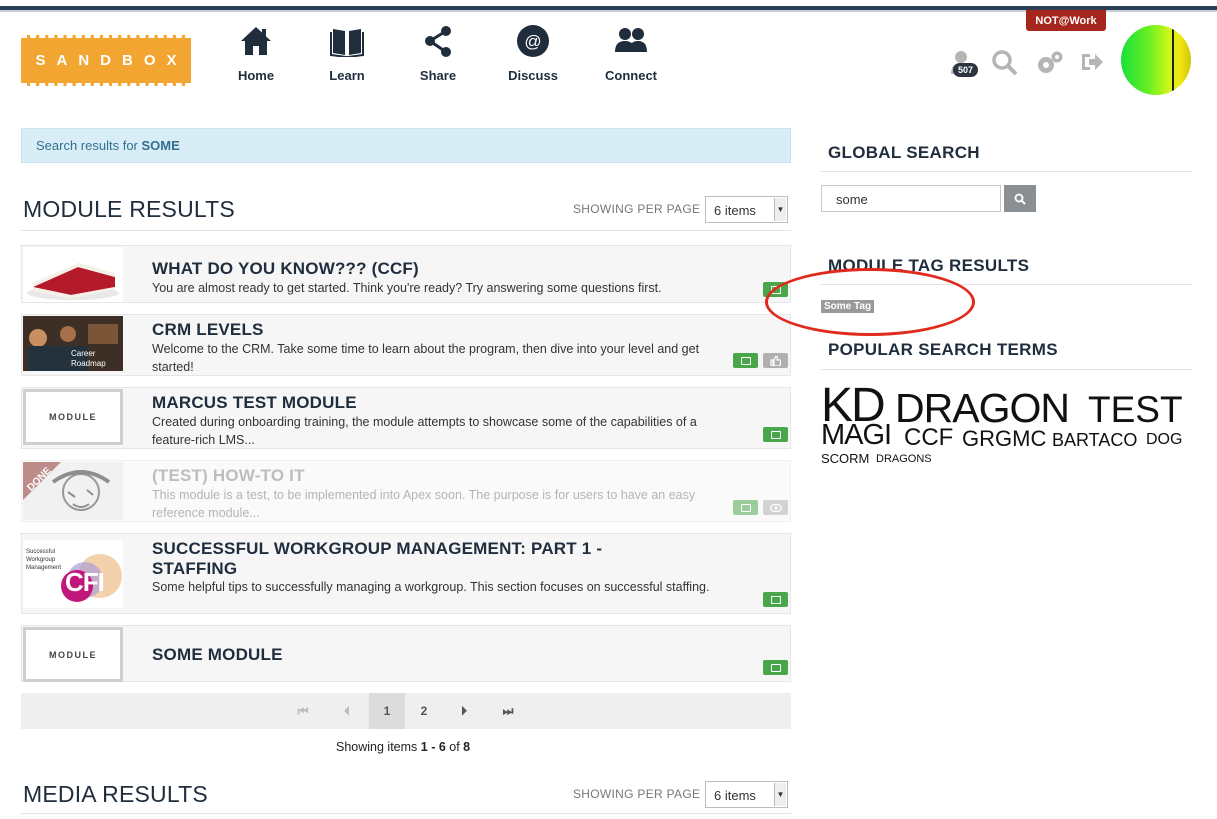 The image size is (1217, 819). What do you see at coordinates (387, 711) in the screenshot?
I see `page-1: 1` at bounding box center [387, 711].